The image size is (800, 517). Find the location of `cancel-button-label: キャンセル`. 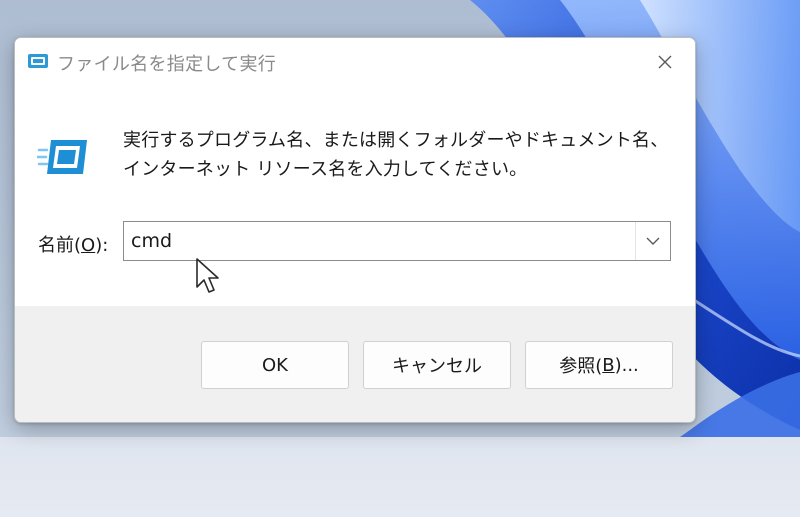

cancel-button-label: キャンセル is located at coordinates (437, 366).